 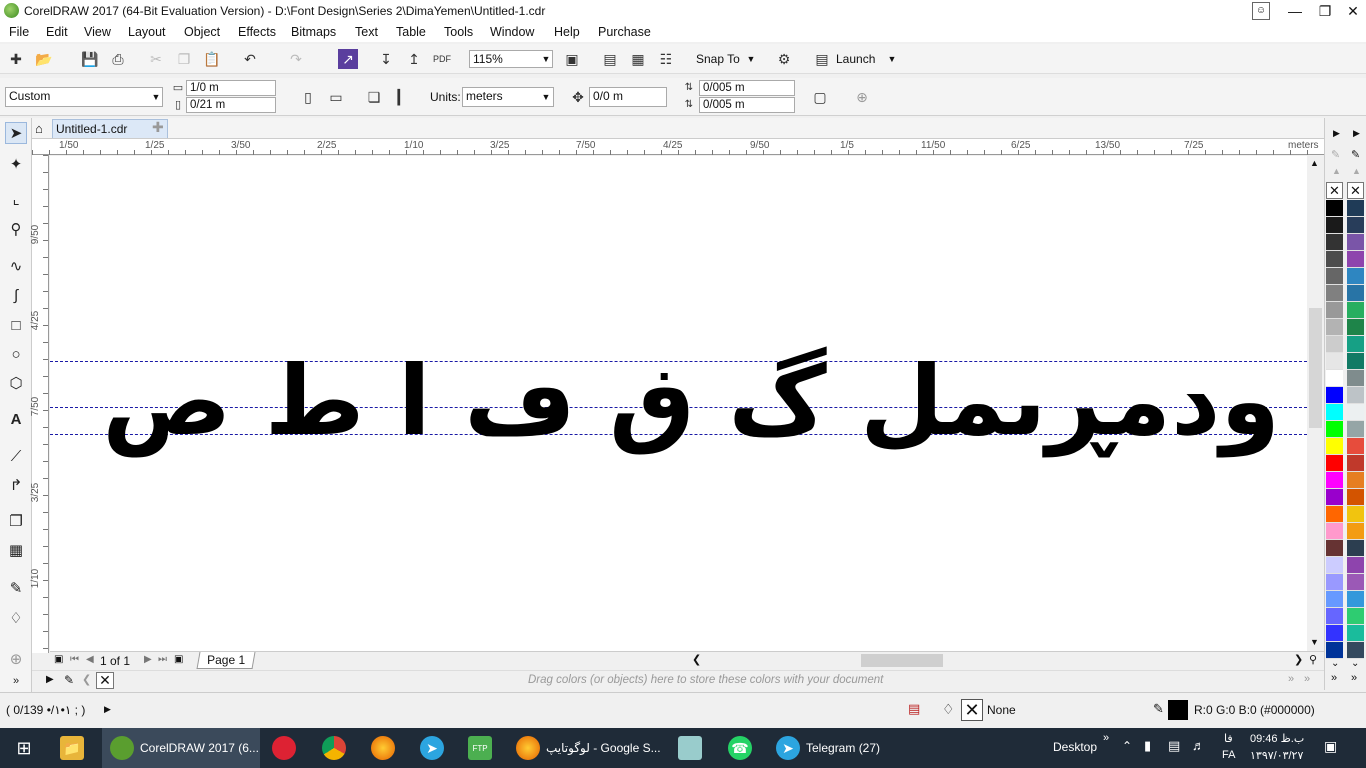 What do you see at coordinates (1178, 710) in the screenshot?
I see `outline-color-swatch` at bounding box center [1178, 710].